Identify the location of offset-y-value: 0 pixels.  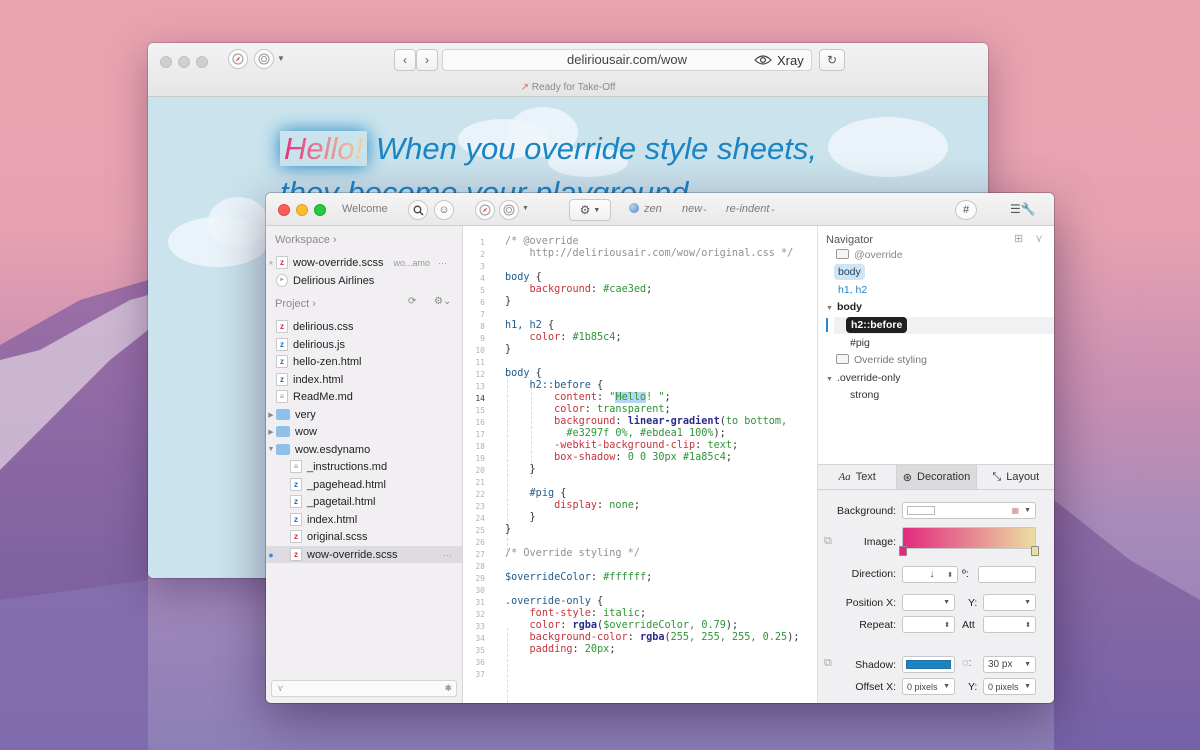
(1003, 686).